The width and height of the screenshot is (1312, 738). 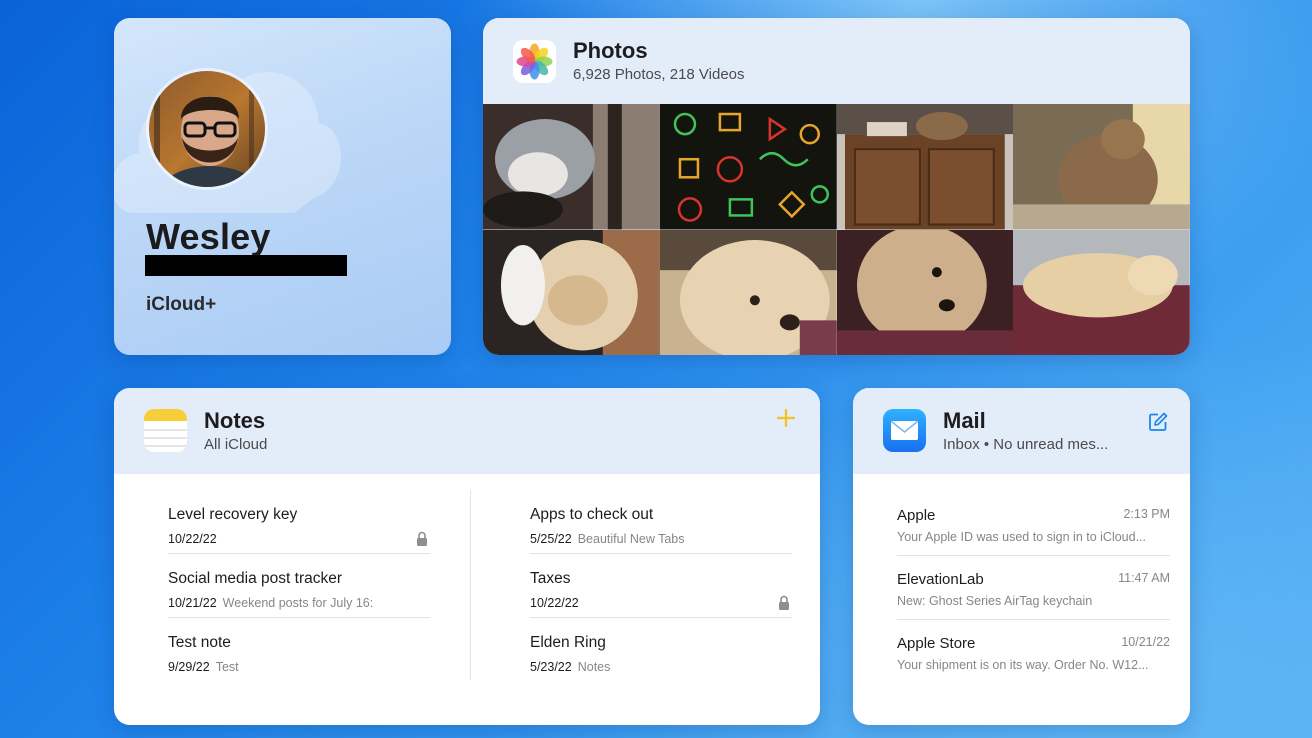 What do you see at coordinates (1145, 642) in the screenshot?
I see `mail-time: 10/21/22` at bounding box center [1145, 642].